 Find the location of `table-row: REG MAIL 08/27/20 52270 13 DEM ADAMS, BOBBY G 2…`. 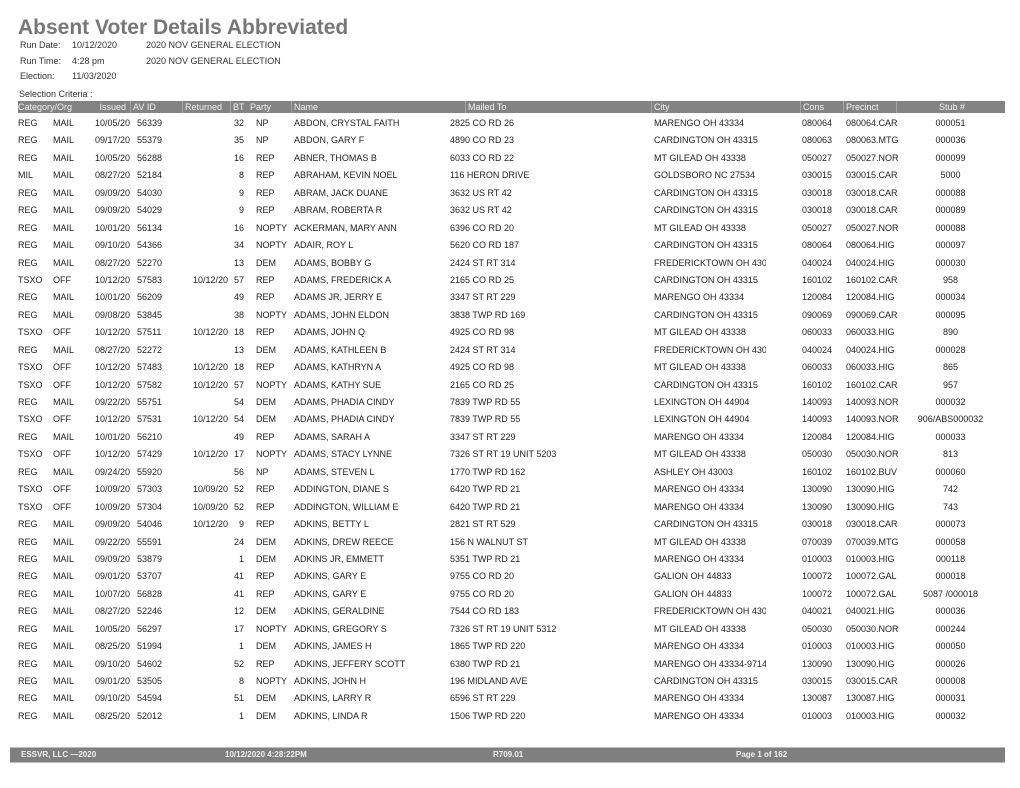

table-row: REG MAIL 08/27/20 52270 13 DEM ADAMS, BOBBY G 2… is located at coordinates (511, 261).